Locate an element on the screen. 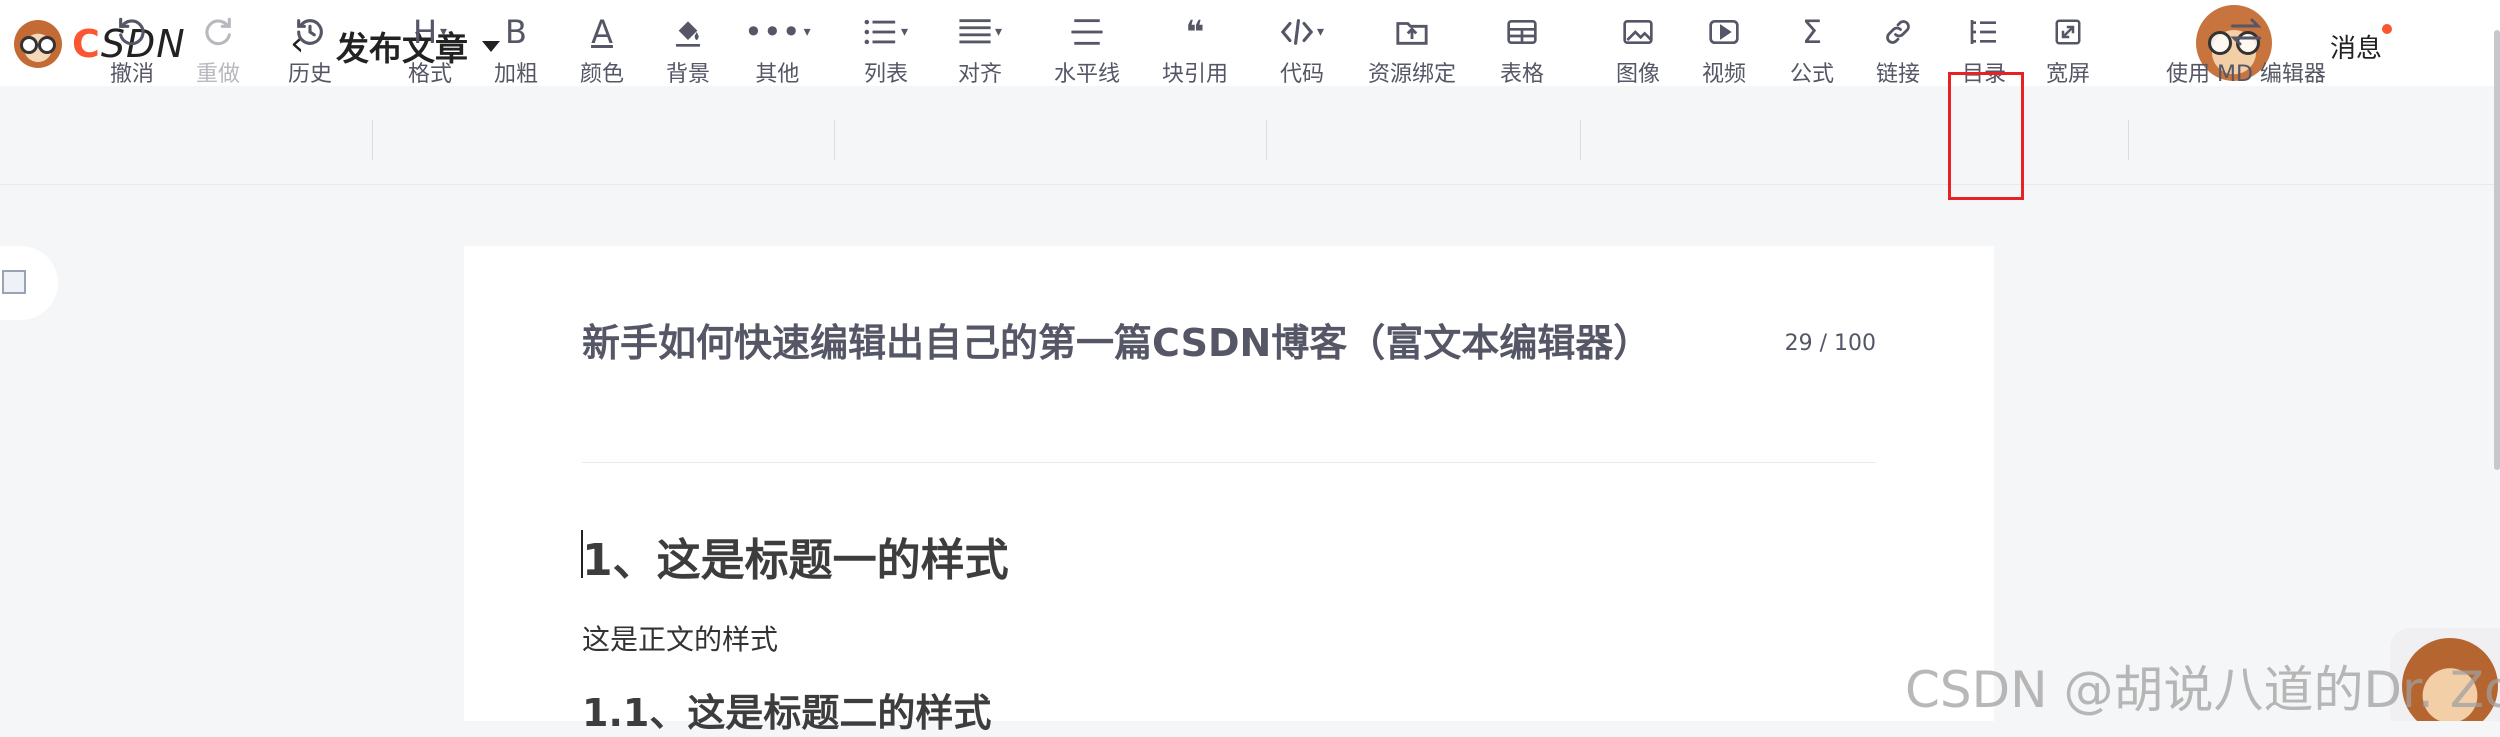 The width and height of the screenshot is (2500, 737). widescreen-button: 宽屏 is located at coordinates (2068, 50).